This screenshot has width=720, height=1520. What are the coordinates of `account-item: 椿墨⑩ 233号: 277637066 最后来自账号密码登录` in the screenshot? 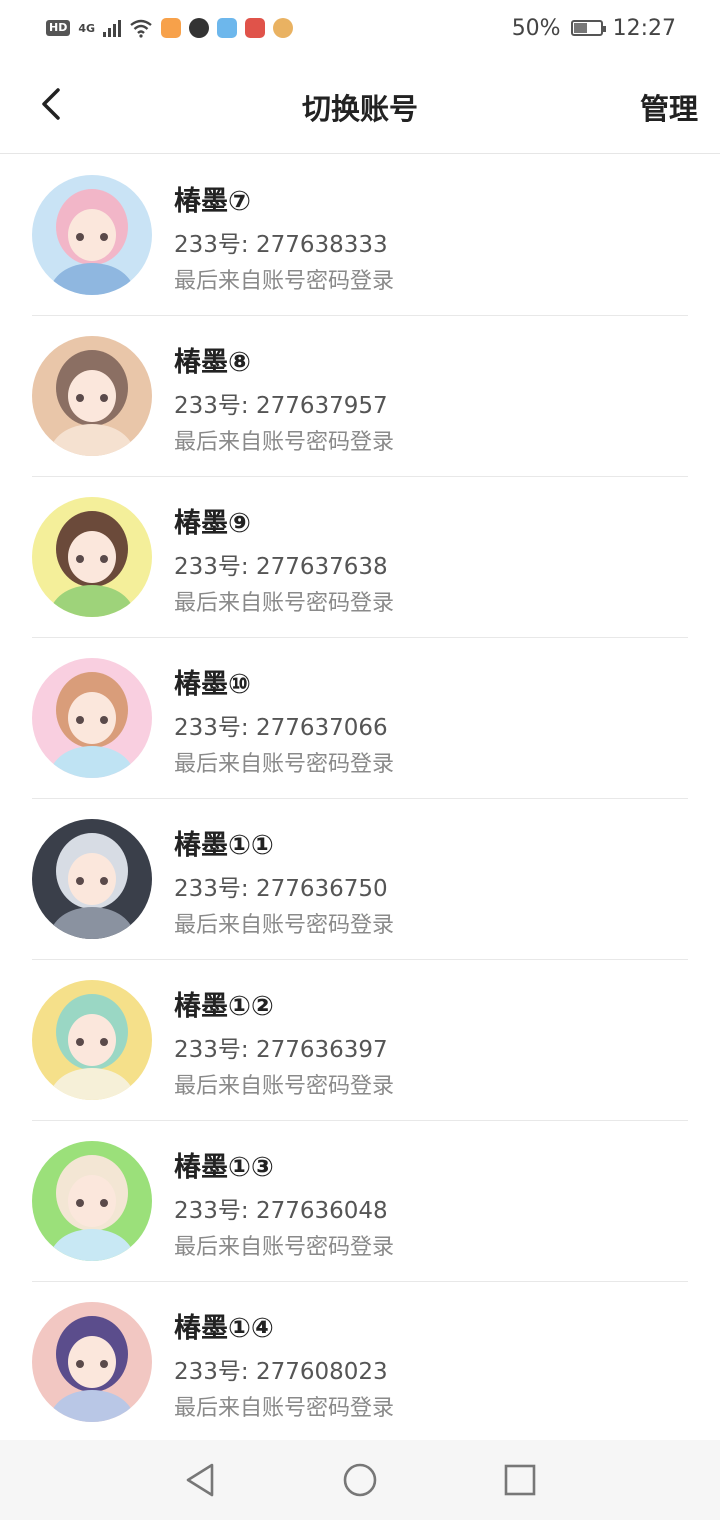 It's located at (360, 718).